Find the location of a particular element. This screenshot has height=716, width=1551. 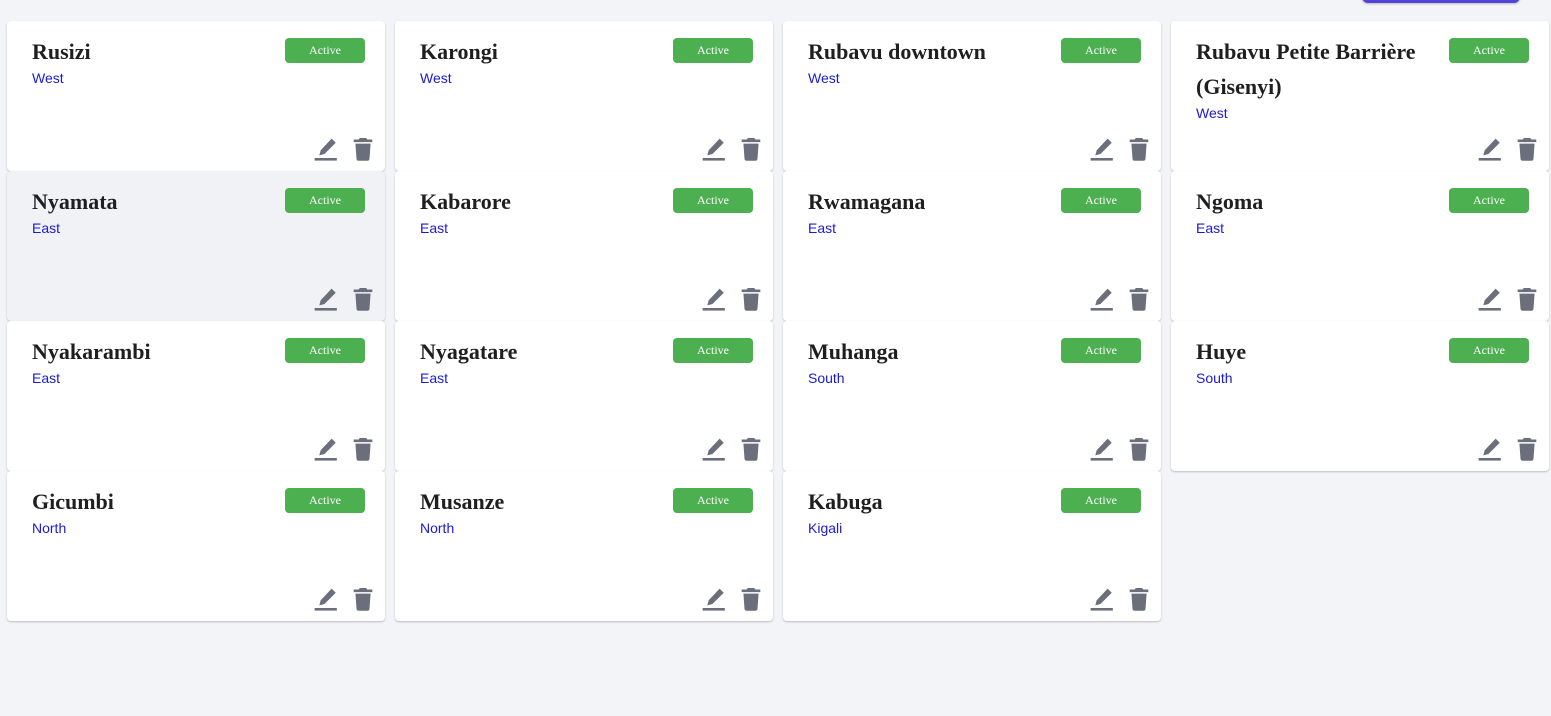

site-card: Gicumbi North Active is located at coordinates (196, 546).